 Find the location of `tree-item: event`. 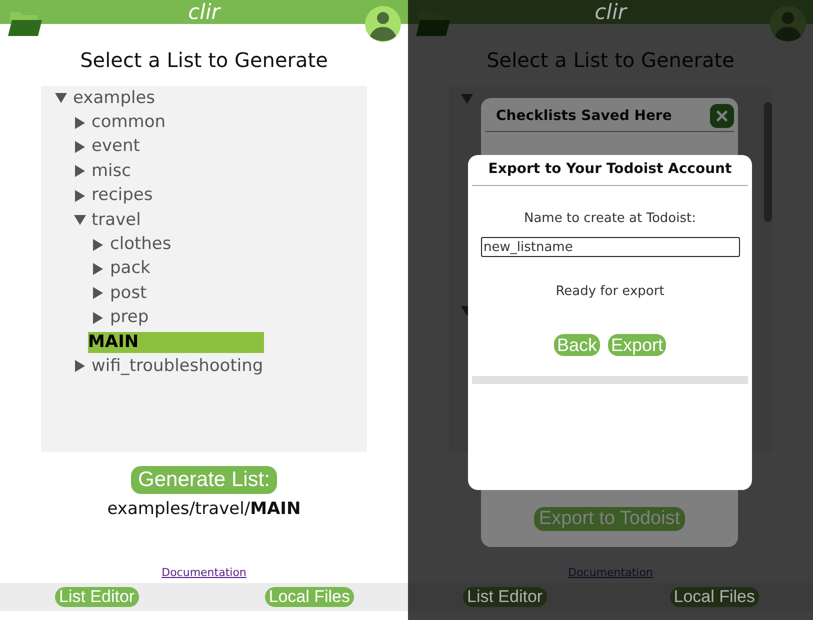

tree-item: event is located at coordinates (116, 147).